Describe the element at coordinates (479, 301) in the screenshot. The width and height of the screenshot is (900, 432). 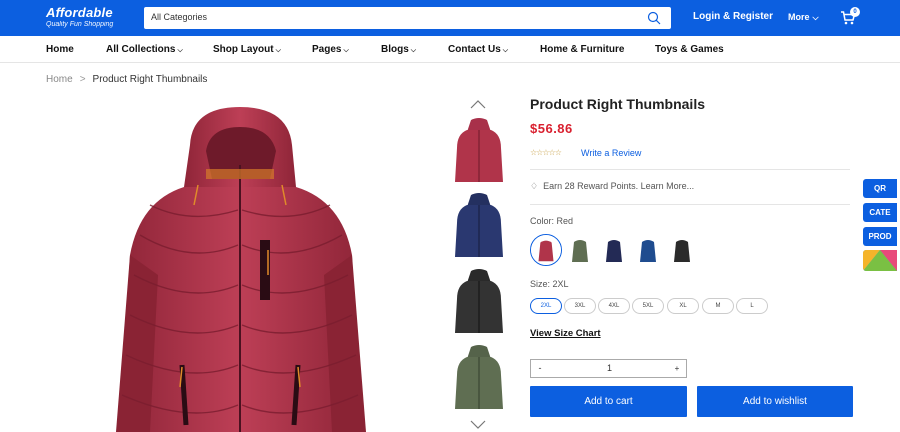
I see `thumbnail-black` at that location.